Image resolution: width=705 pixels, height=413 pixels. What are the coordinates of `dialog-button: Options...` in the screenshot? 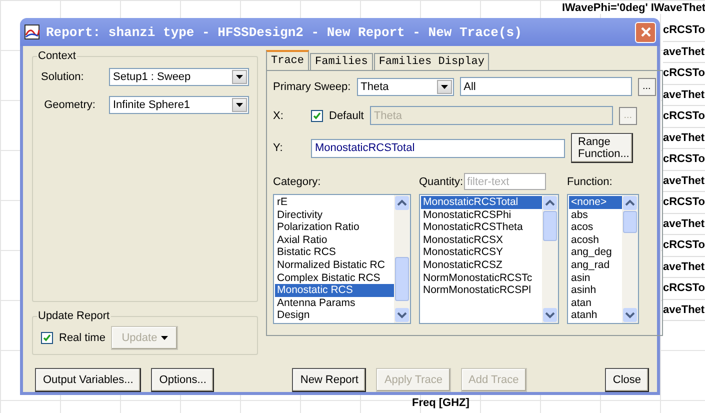 It's located at (182, 380).